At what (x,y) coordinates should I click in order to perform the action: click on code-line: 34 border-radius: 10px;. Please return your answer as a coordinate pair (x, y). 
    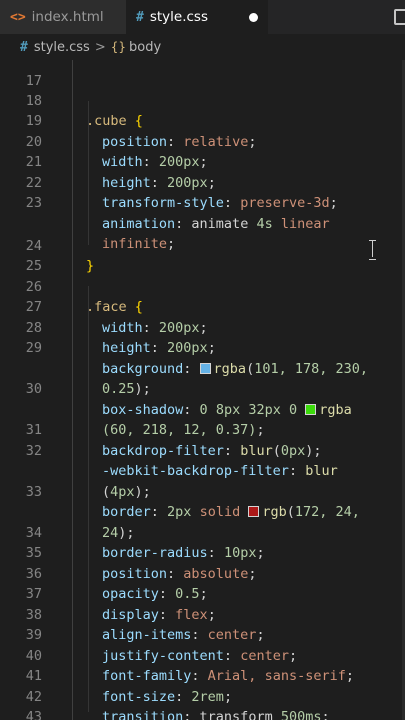
    Looking at the image, I should click on (202, 532).